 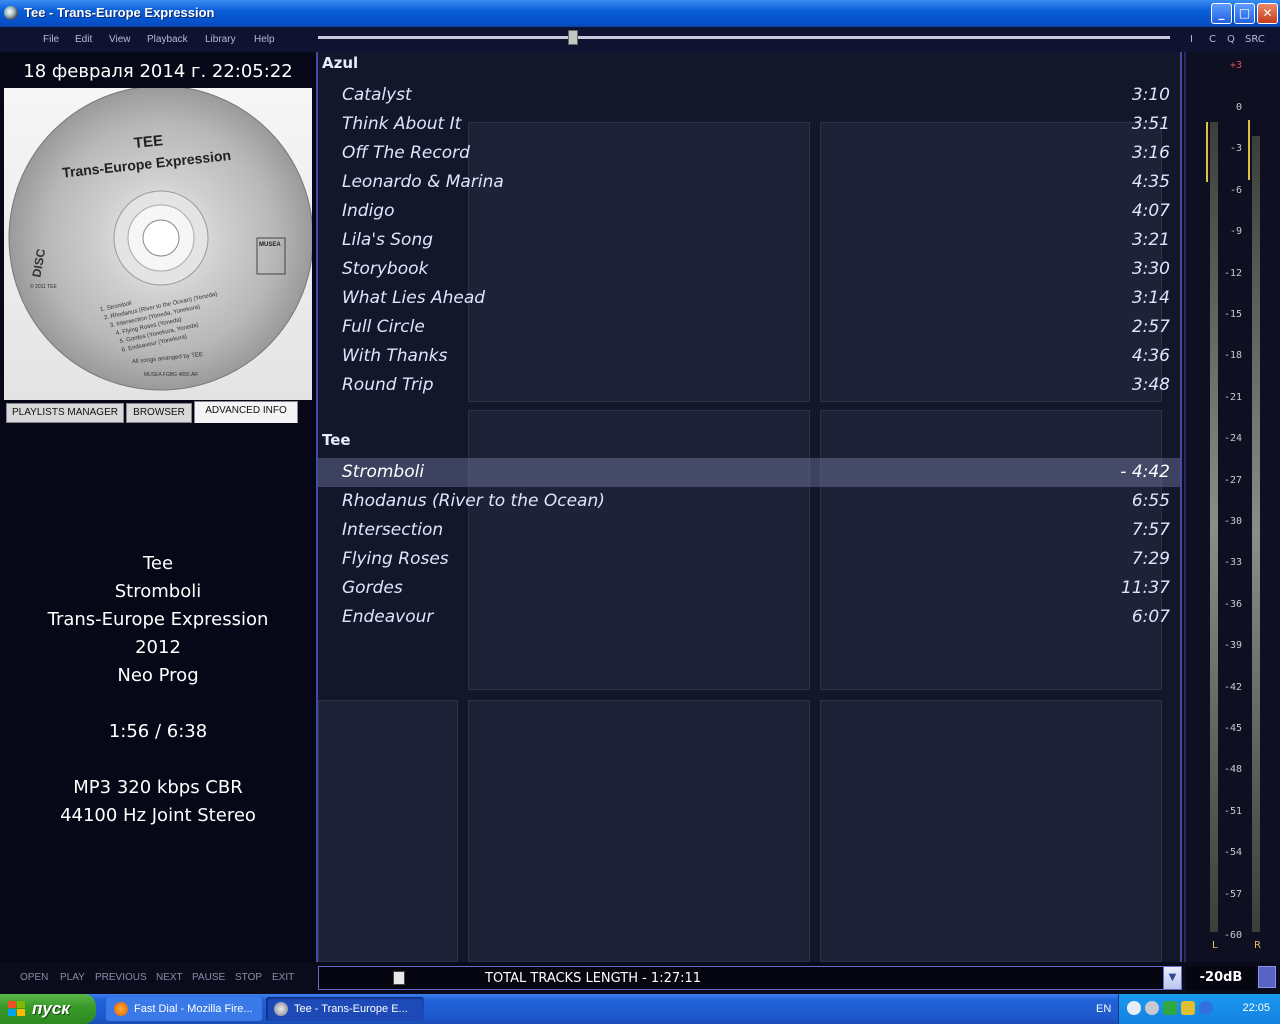 What do you see at coordinates (749, 501) in the screenshot?
I see `track-row: Rhodanus (River to the Ocean) 6:55` at bounding box center [749, 501].